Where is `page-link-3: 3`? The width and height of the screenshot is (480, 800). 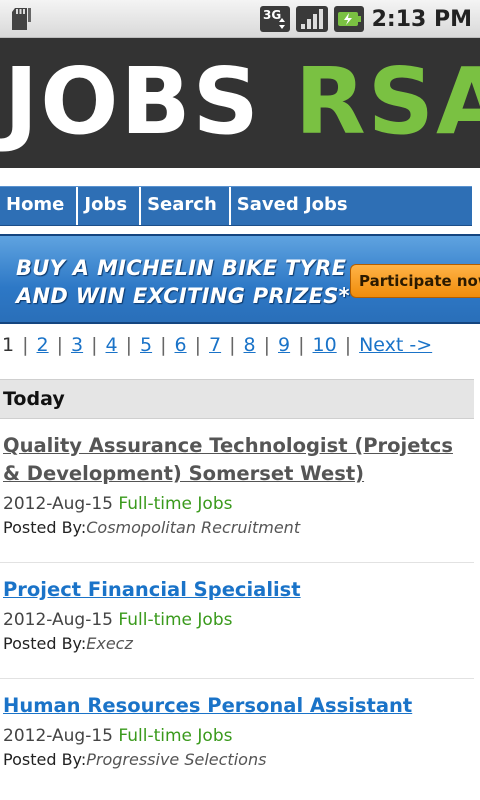 page-link-3: 3 is located at coordinates (77, 345).